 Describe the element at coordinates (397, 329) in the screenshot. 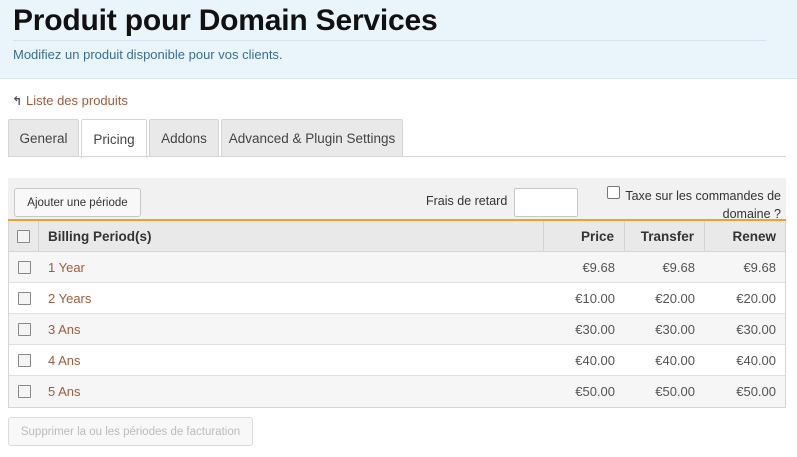

I see `table-row: 3 Ans €30.00 €30.00 €30.00` at that location.